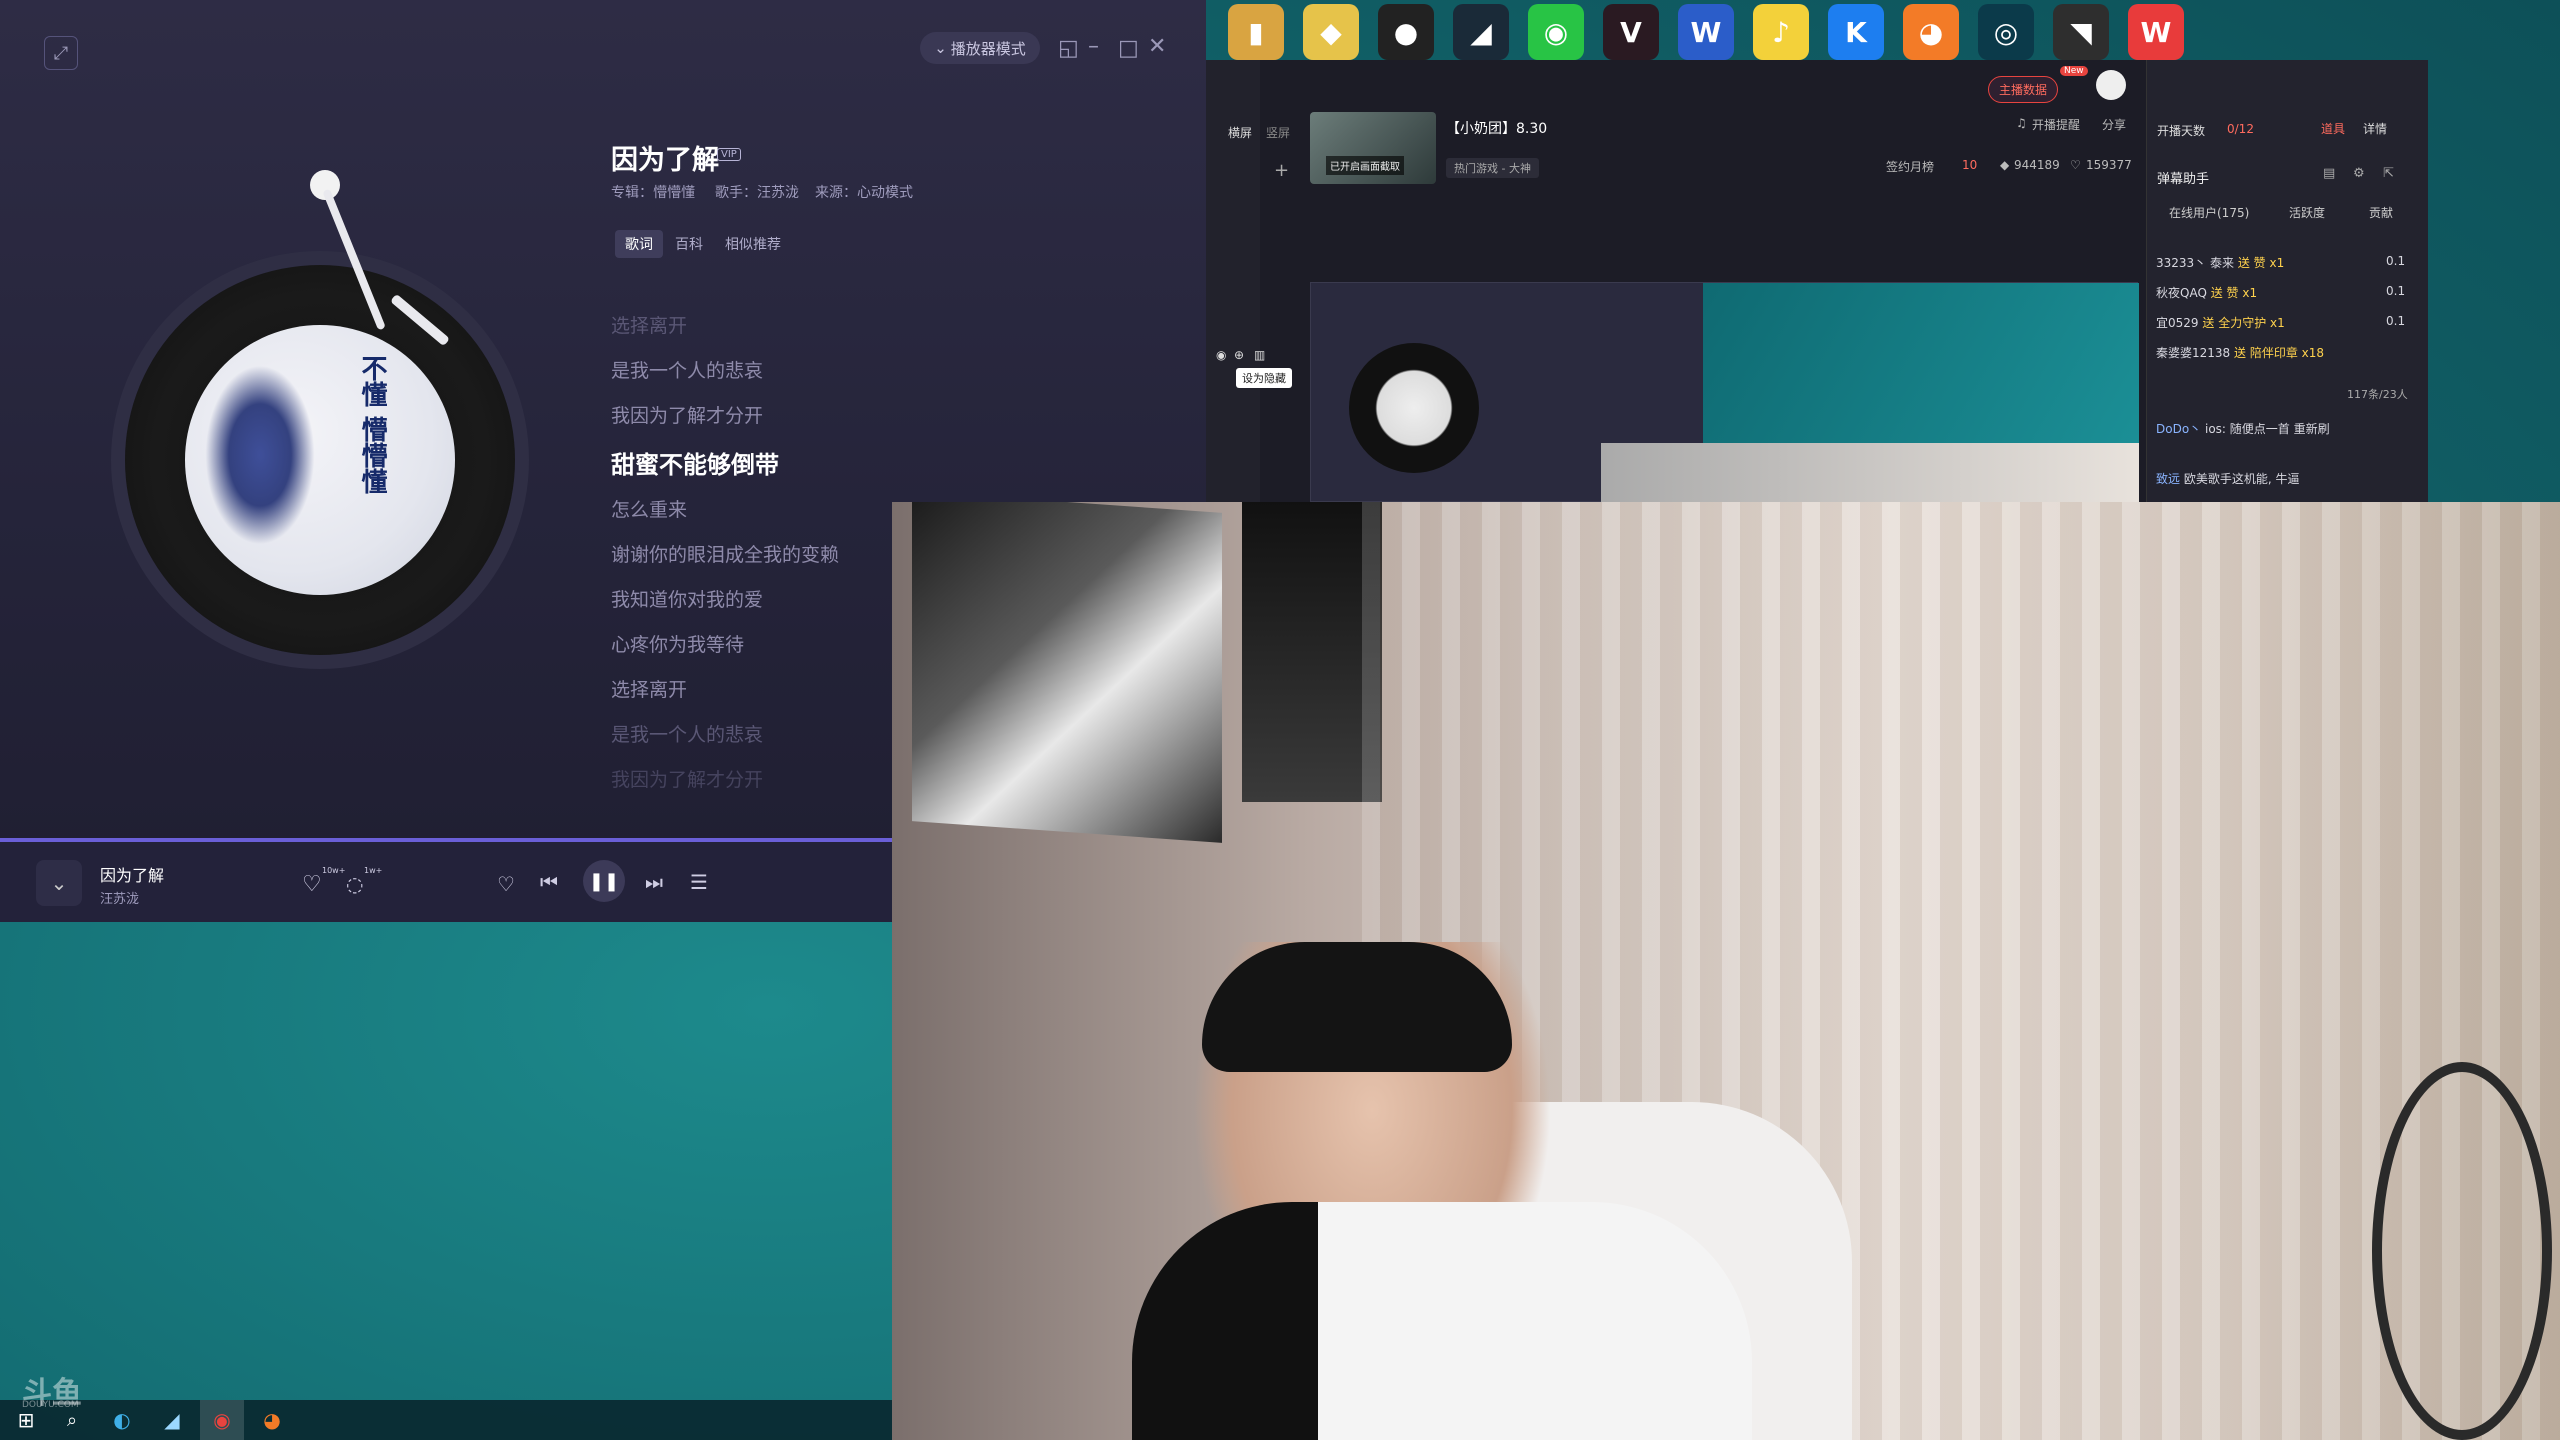  I want to click on like-count: 10w+, so click(334, 870).